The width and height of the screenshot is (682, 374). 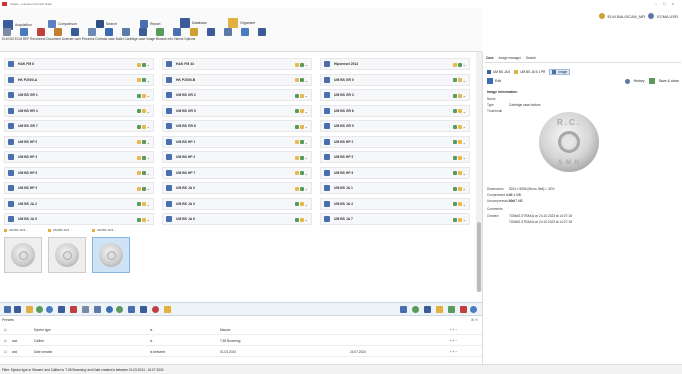 I want to click on maximize-button: □, so click(x=664, y=3).